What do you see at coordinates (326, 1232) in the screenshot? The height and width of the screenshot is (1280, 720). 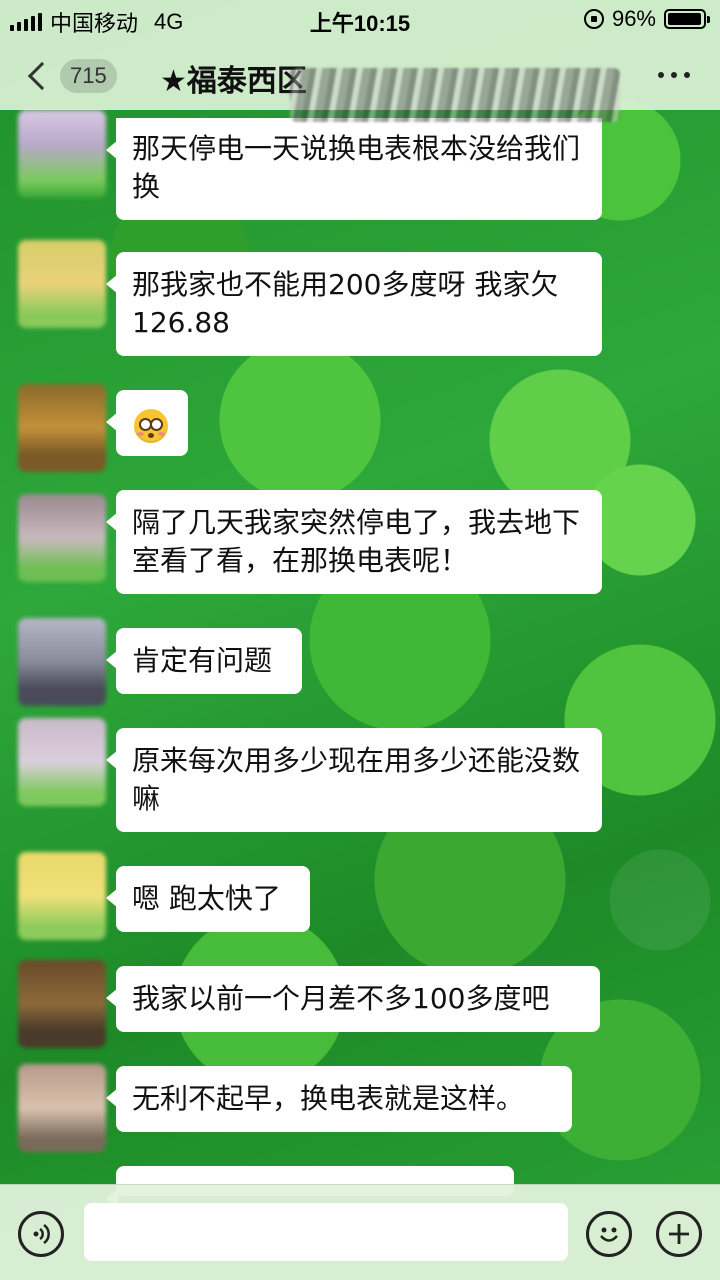 I see `message-input` at bounding box center [326, 1232].